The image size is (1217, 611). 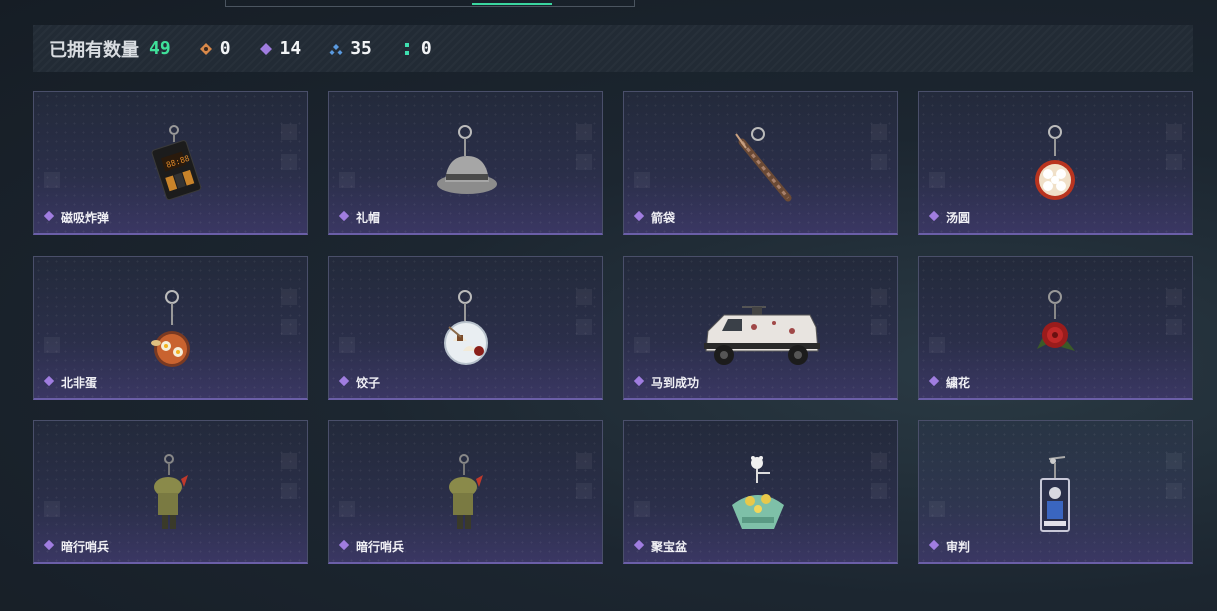 What do you see at coordinates (465, 328) in the screenshot?
I see `item-card: 饺子` at bounding box center [465, 328].